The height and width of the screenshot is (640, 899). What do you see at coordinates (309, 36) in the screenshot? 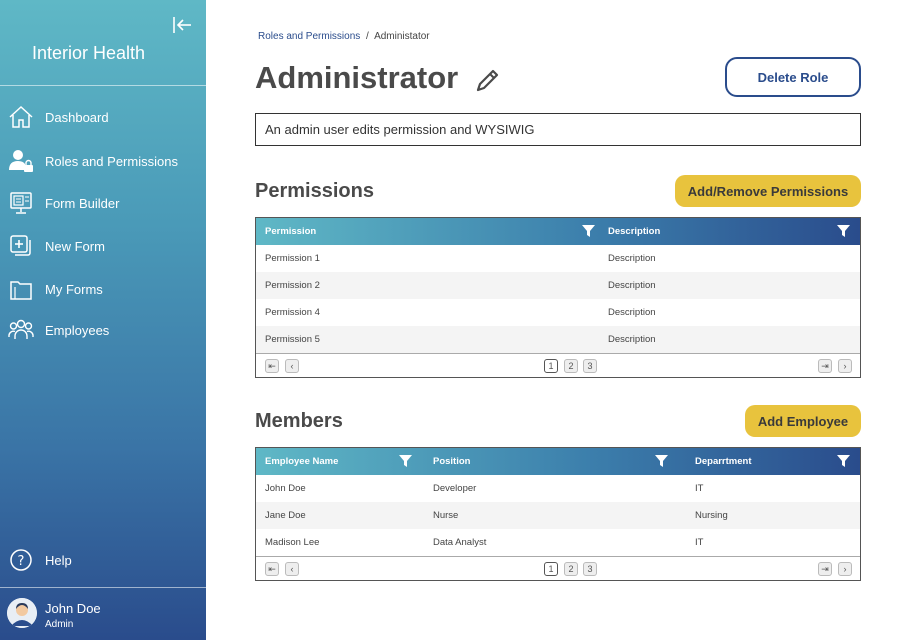
I see `breadcrumb-link-roles: Roles and Permissions` at bounding box center [309, 36].